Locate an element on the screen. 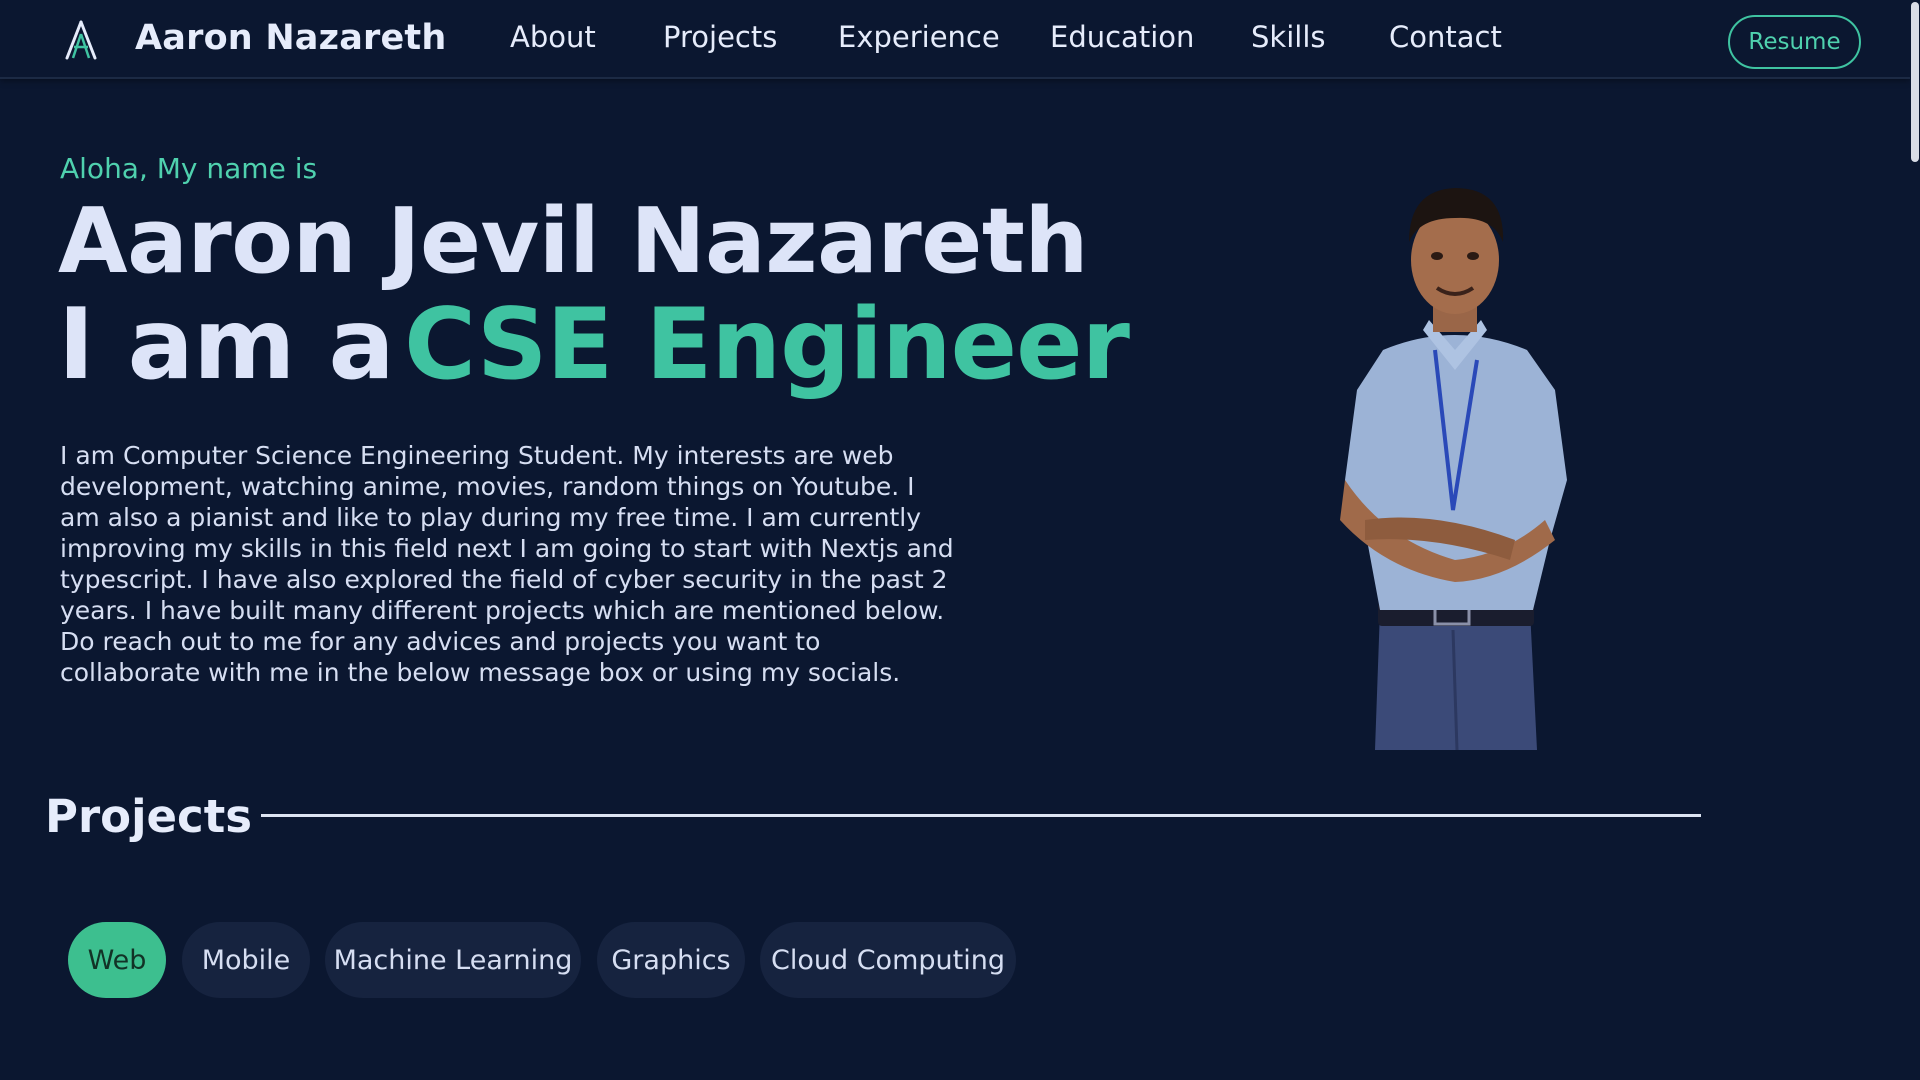  nav-link-skills: Skills is located at coordinates (1288, 37).